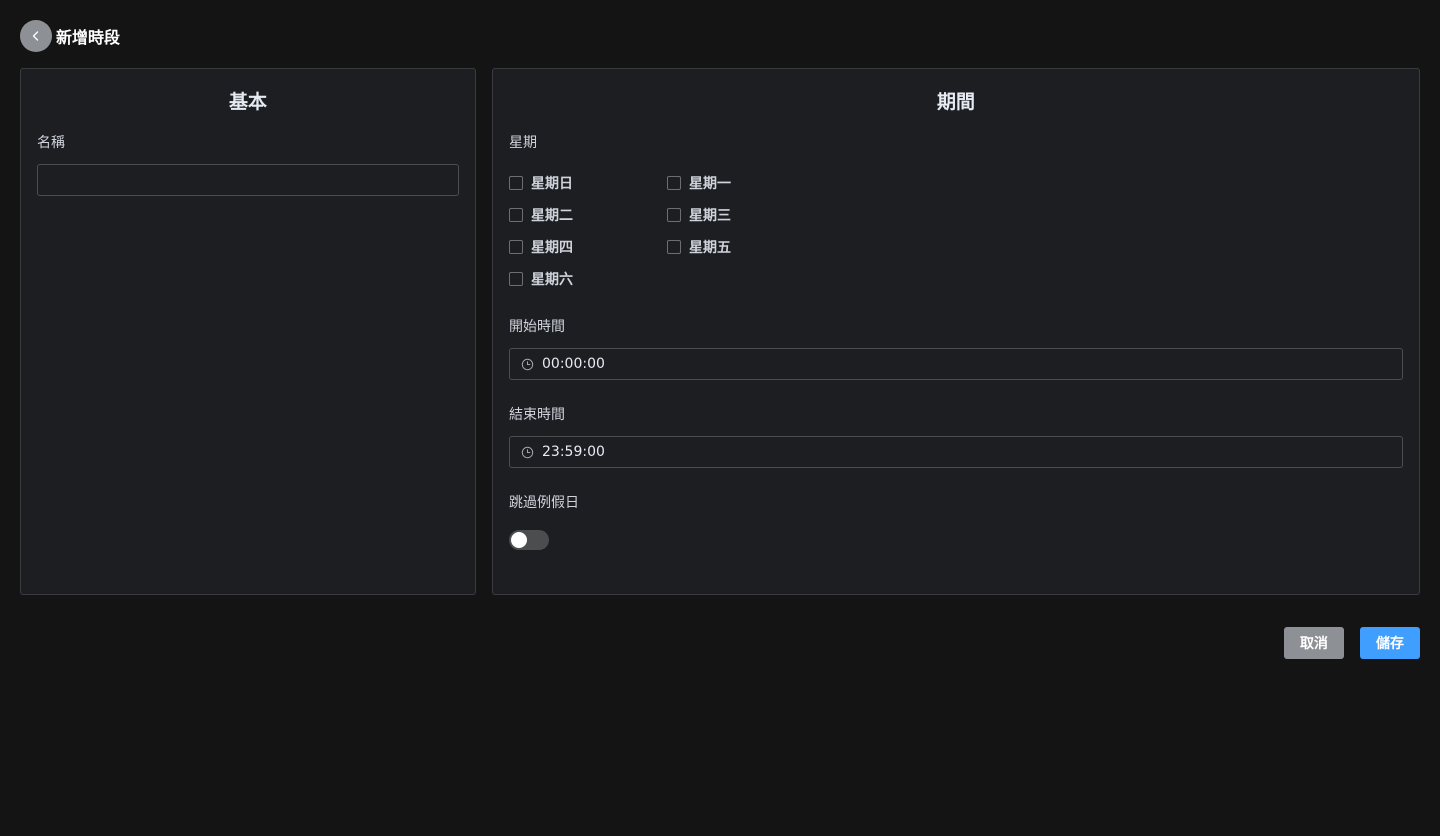 The height and width of the screenshot is (836, 1440). What do you see at coordinates (544, 503) in the screenshot?
I see `skip-holiday-label: 跳過例假日` at bounding box center [544, 503].